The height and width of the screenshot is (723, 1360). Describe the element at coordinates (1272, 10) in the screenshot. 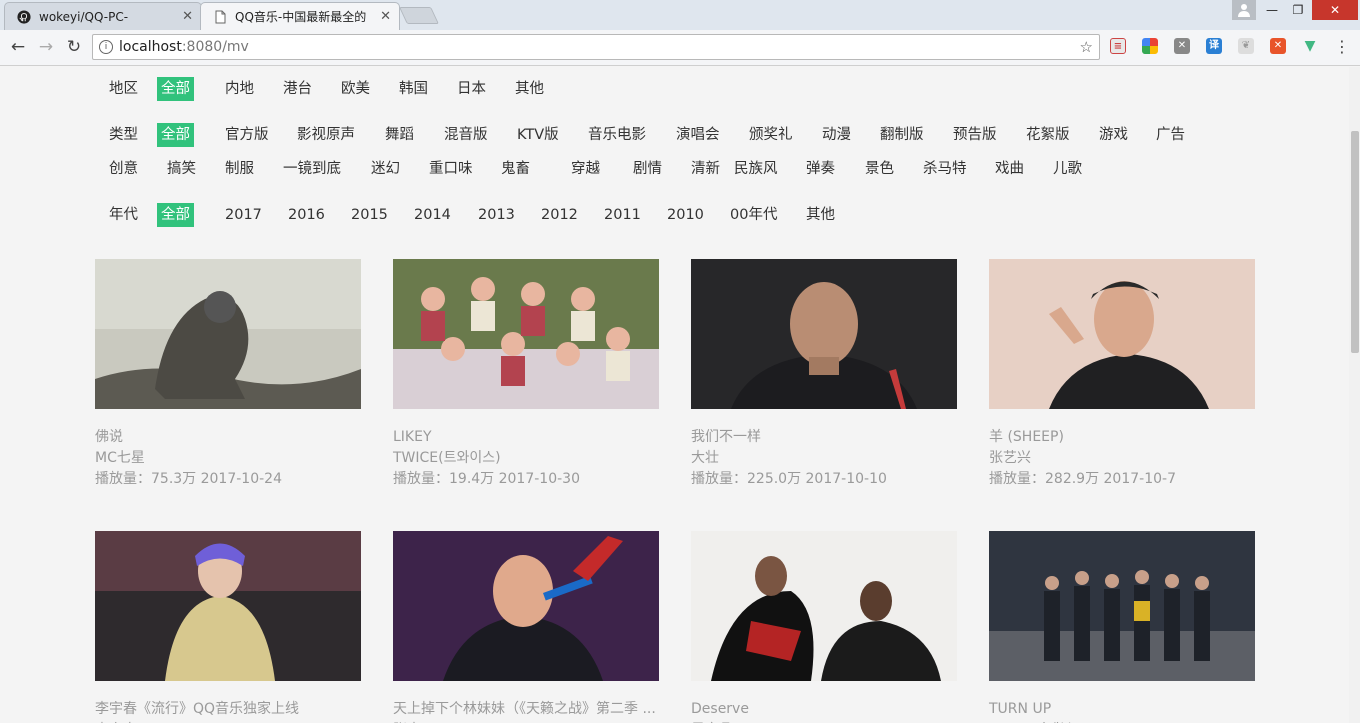

I see `minimize-icon: —` at that location.